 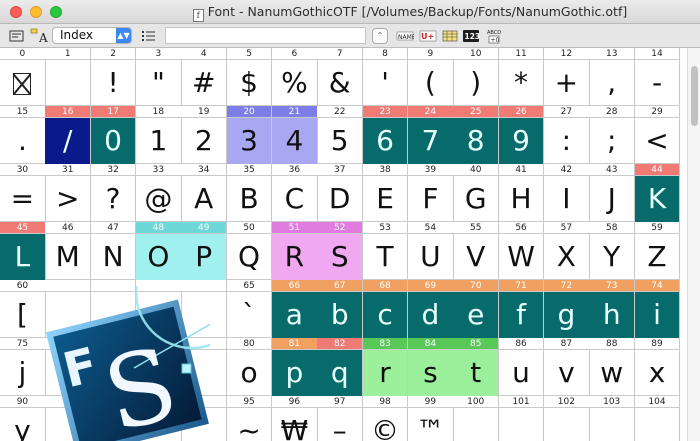 What do you see at coordinates (385, 418) in the screenshot?
I see `glyph-cell: 98 ©` at bounding box center [385, 418].